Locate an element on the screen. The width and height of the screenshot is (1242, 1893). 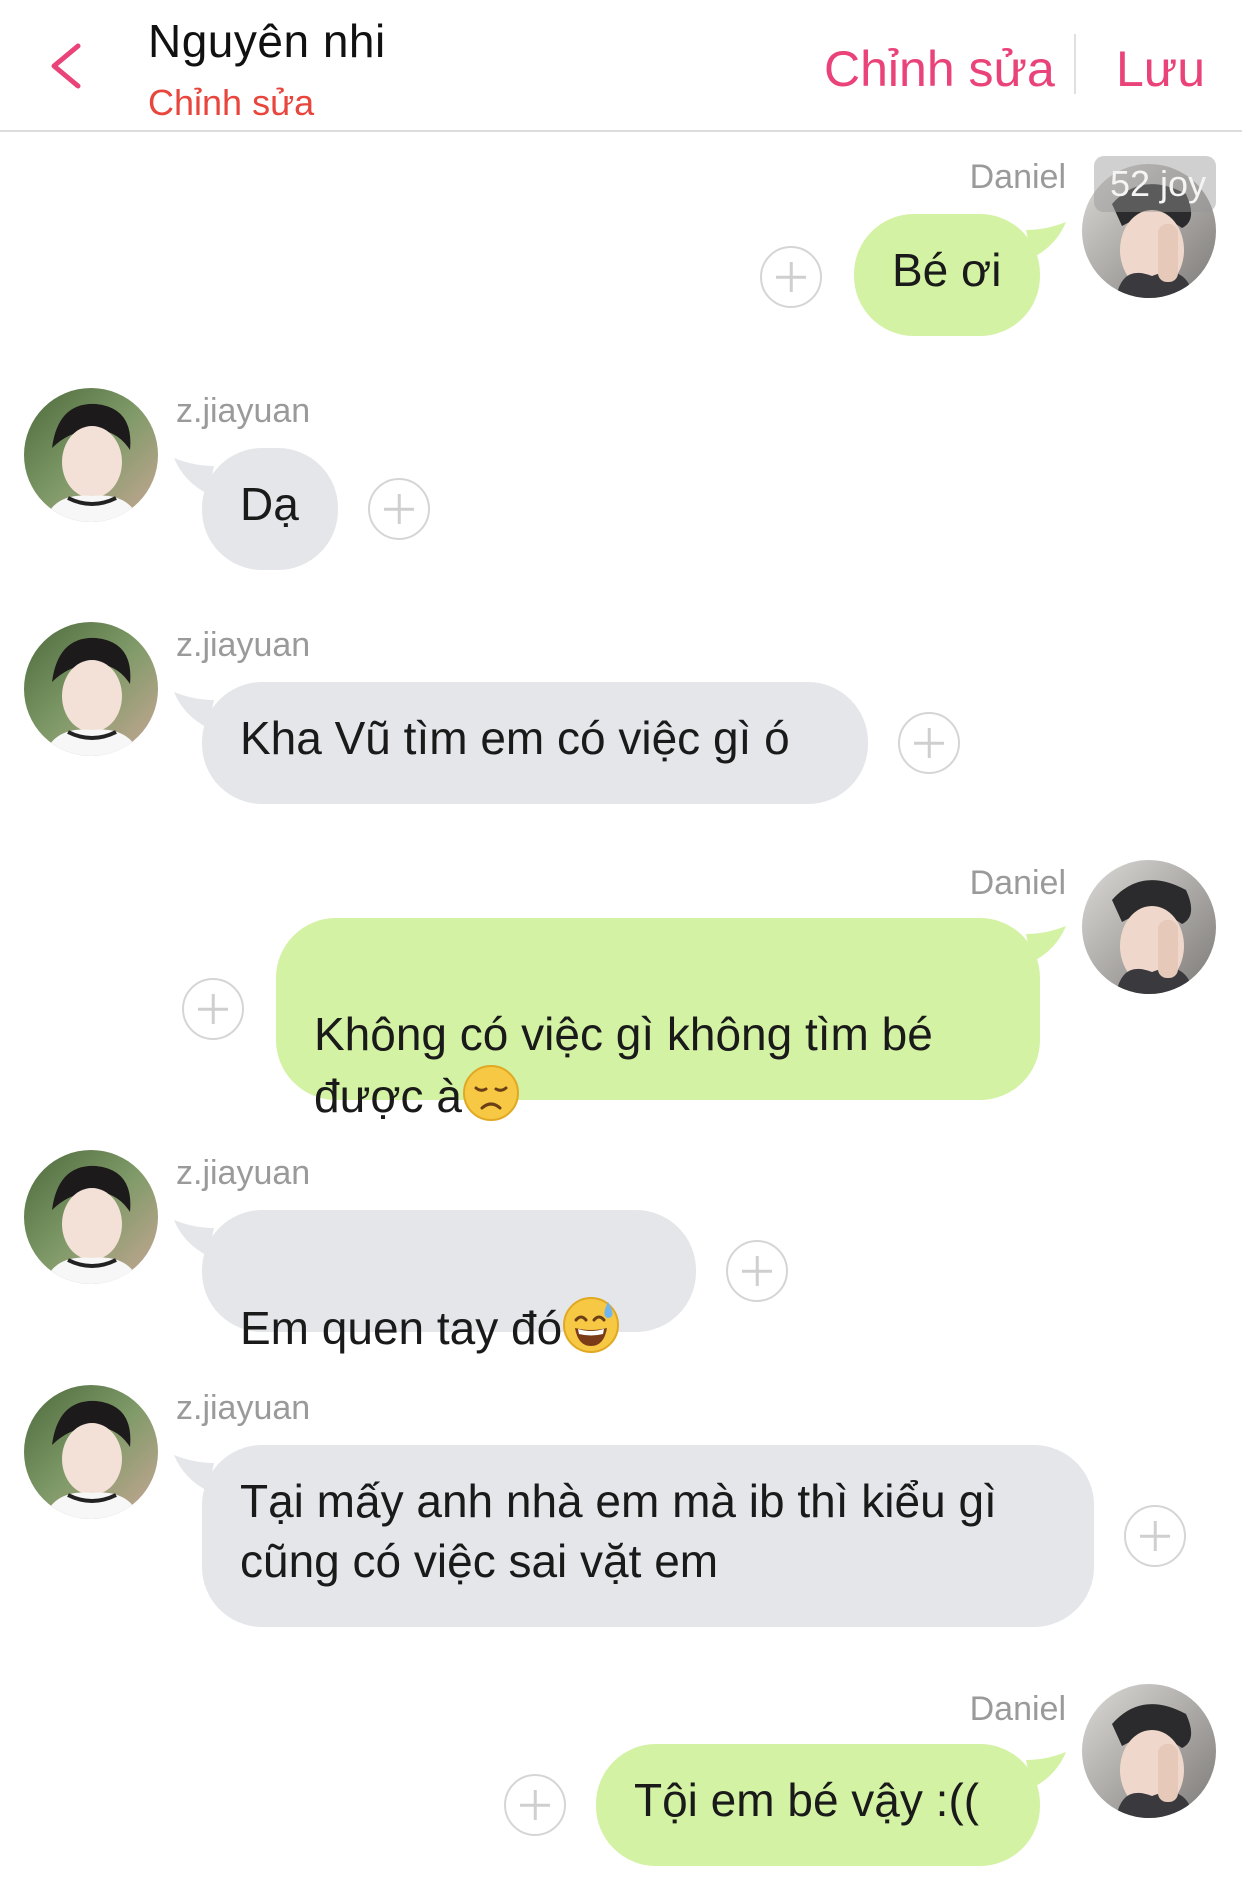
chat-header: Nguyên nhi Chỉnh sửa Chỉnh sửa Lưu is located at coordinates (621, 66).